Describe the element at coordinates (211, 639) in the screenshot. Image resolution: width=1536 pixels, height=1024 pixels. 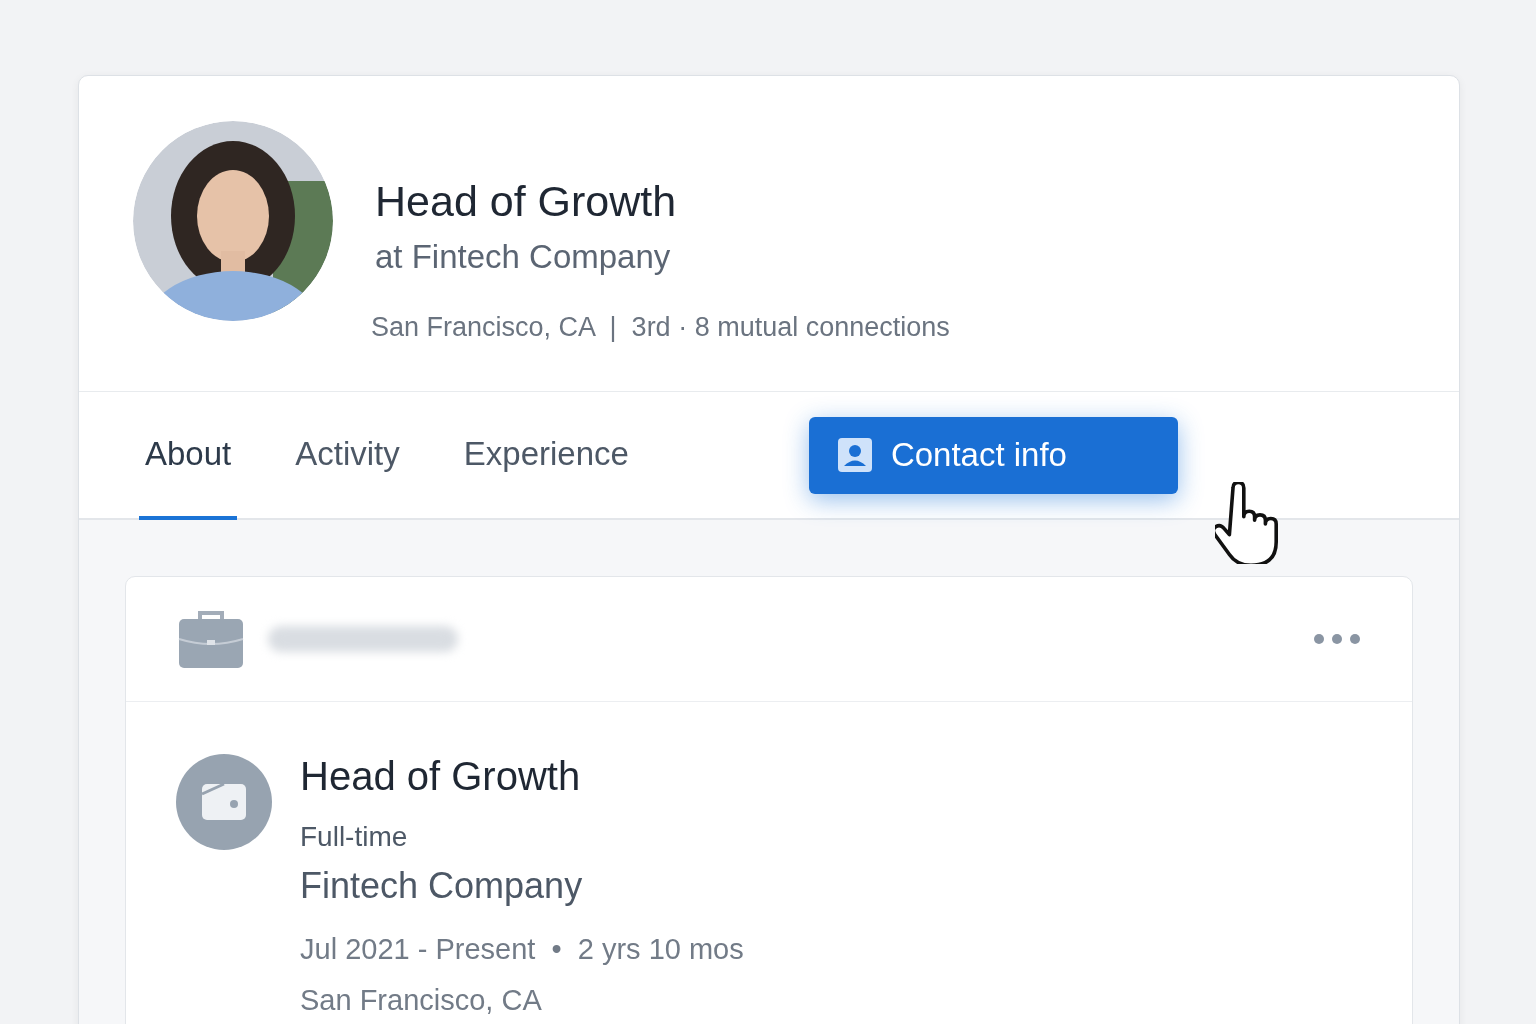
I see `briefcase-icon` at that location.